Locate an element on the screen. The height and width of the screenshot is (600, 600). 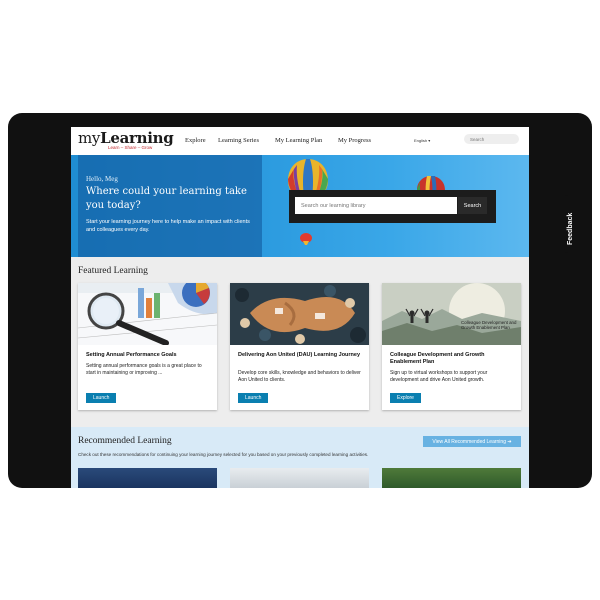
explore-button: Explore is located at coordinates (405, 398).